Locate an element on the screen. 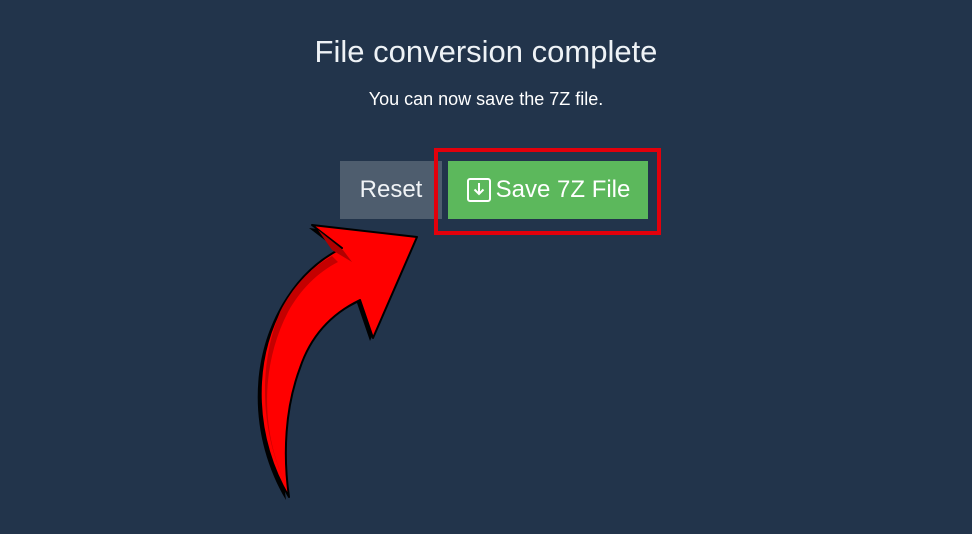 This screenshot has width=972, height=534. reset-button-label: Reset is located at coordinates (391, 189).